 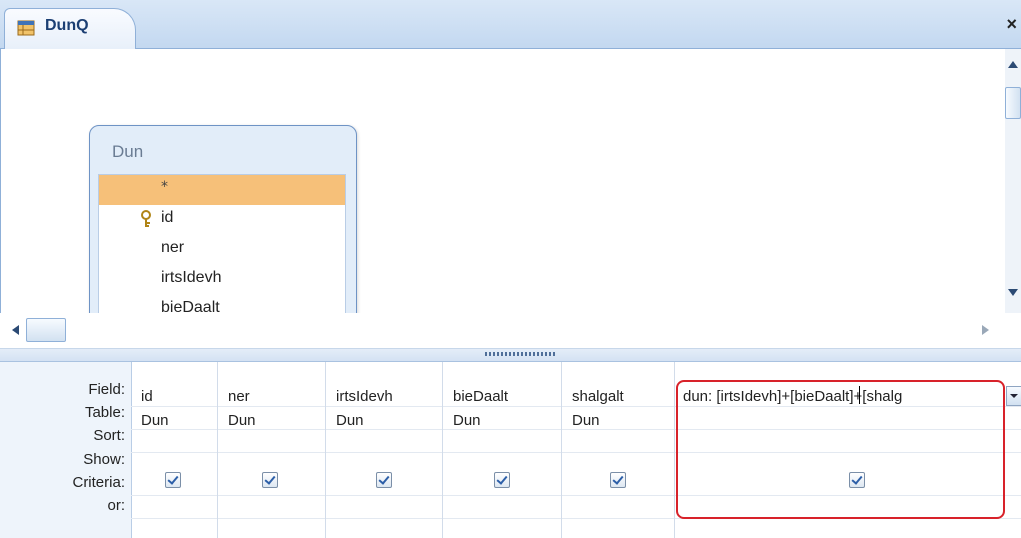 What do you see at coordinates (272, 450) in the screenshot?
I see `grid-column-ner: ner Dun` at bounding box center [272, 450].